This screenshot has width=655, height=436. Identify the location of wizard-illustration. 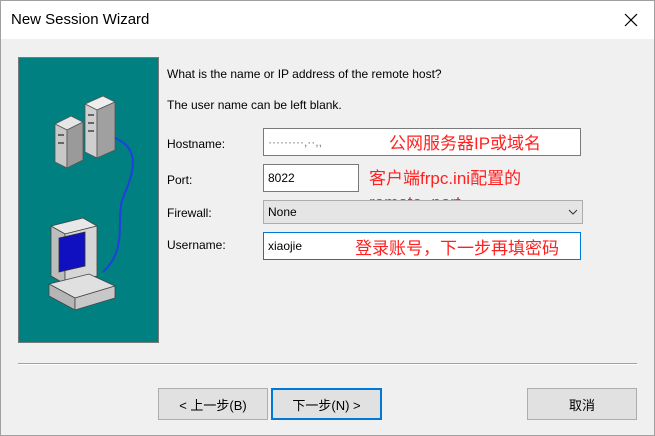
(88, 200).